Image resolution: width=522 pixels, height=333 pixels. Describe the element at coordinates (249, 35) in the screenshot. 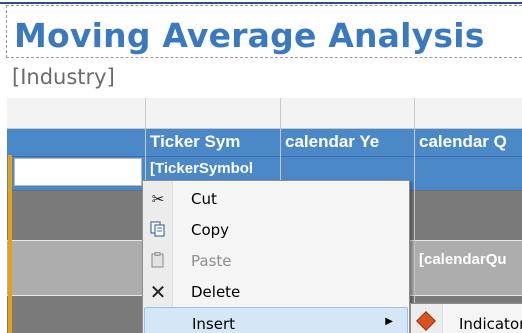

I see `report-title: Moving Average Analysis` at that location.